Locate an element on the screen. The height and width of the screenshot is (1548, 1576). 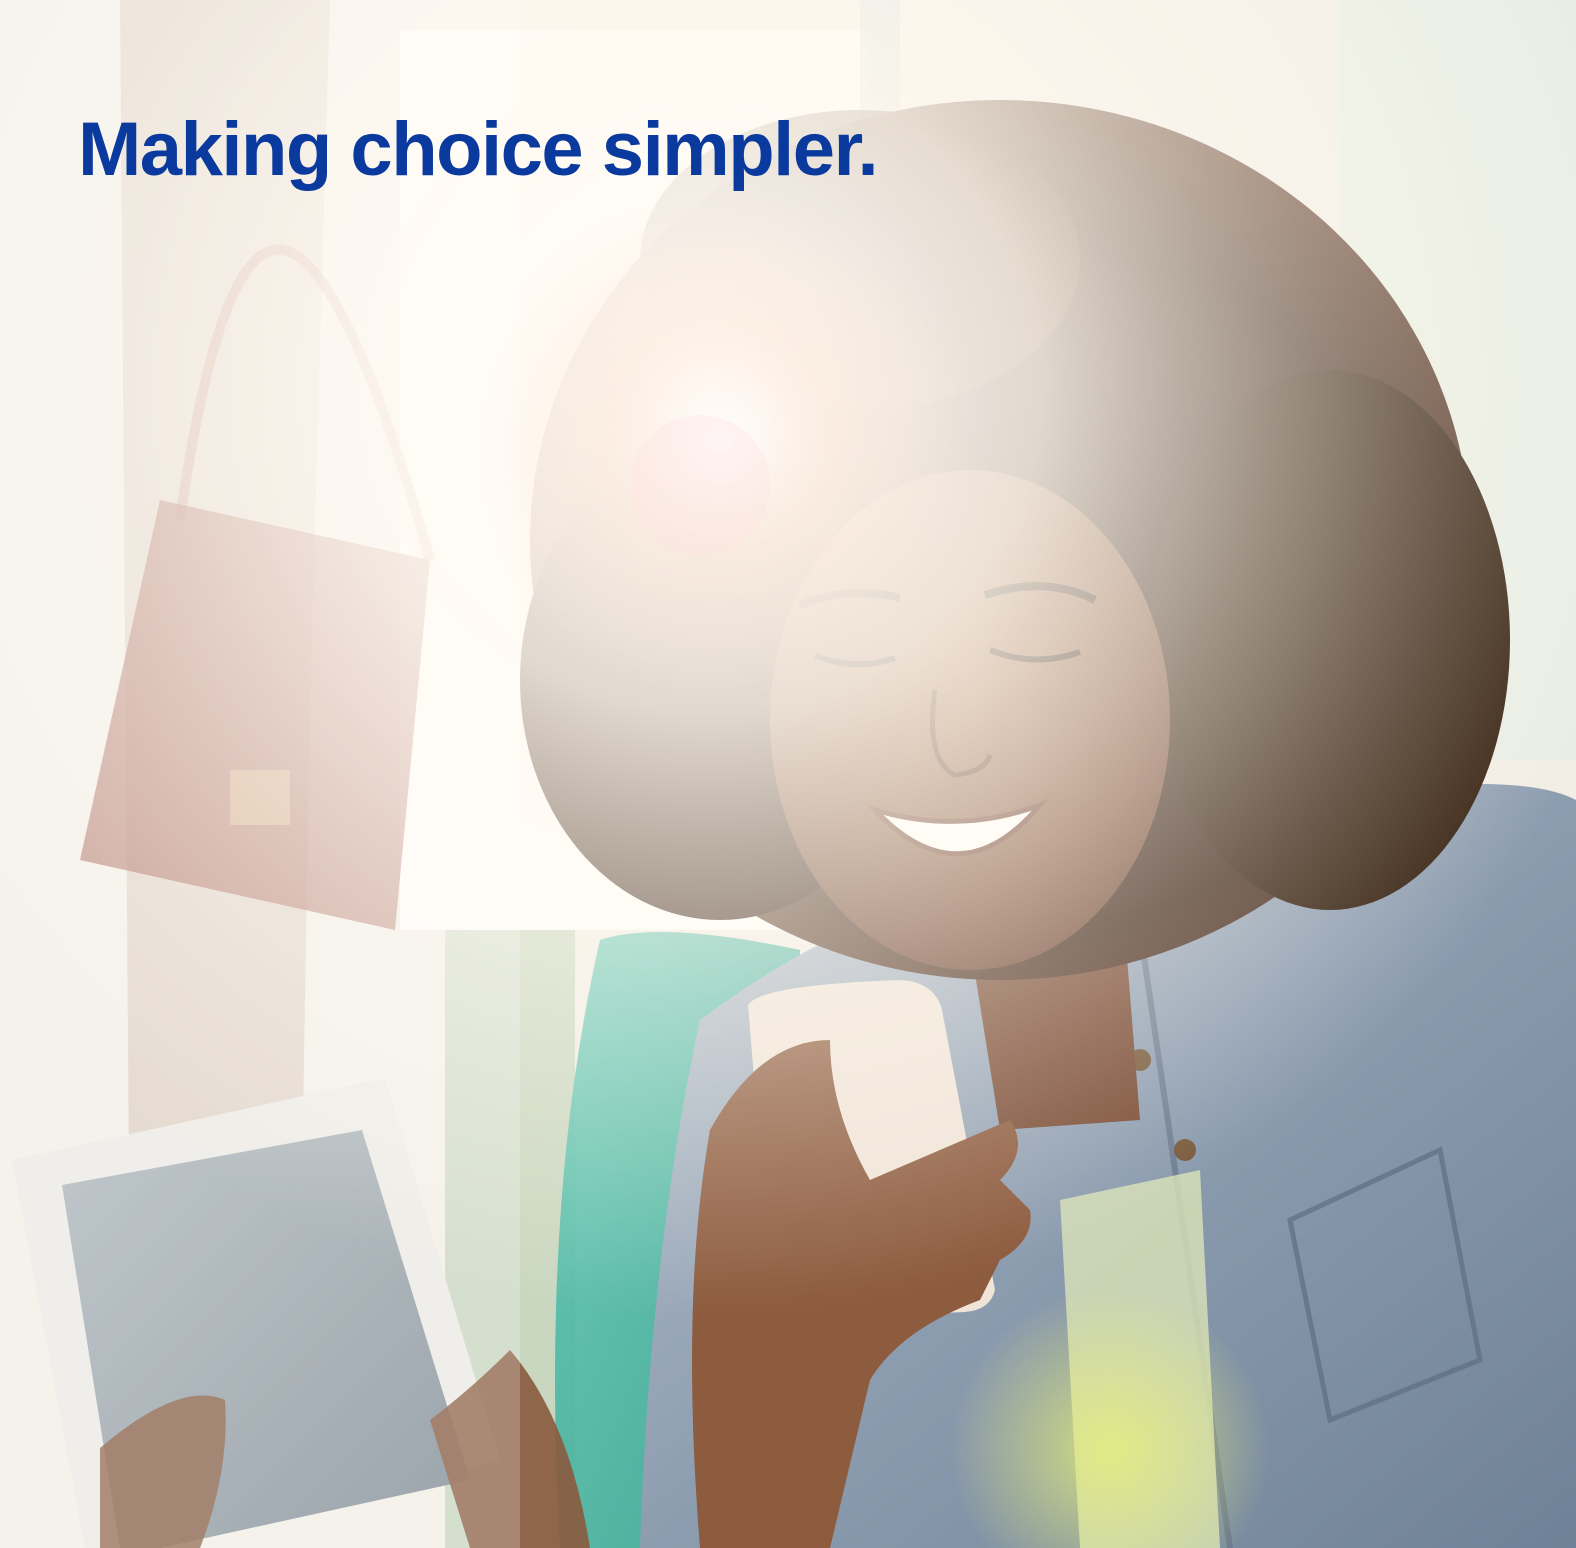
lens-flare-ring is located at coordinates (700, 485).